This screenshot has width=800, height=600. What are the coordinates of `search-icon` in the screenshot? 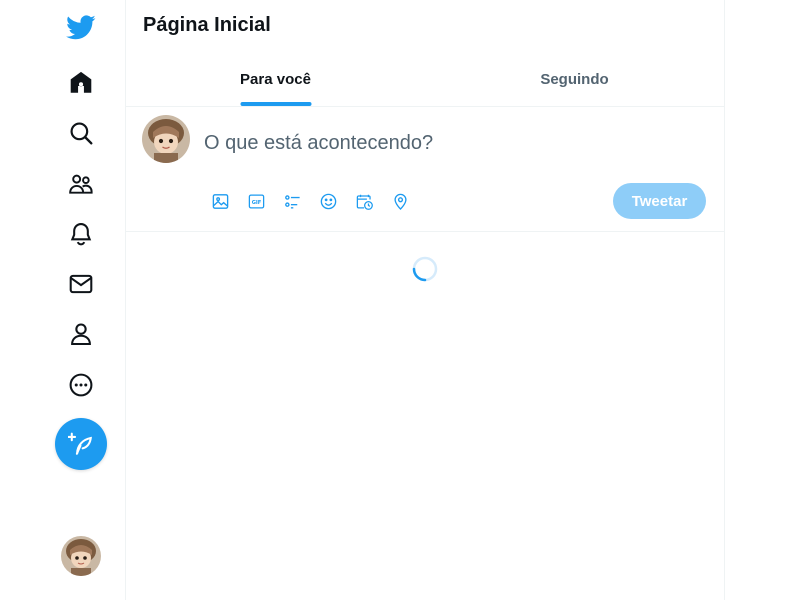 It's located at (81, 133).